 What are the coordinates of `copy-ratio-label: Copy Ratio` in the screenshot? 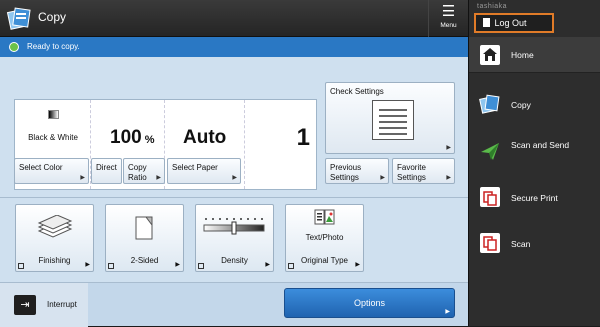 It's located at (137, 173).